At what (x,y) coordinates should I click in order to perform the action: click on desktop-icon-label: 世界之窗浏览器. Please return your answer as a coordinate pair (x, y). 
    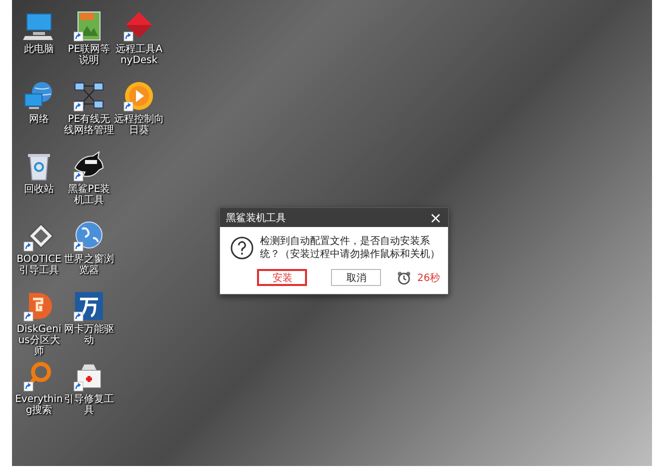
    Looking at the image, I should click on (89, 265).